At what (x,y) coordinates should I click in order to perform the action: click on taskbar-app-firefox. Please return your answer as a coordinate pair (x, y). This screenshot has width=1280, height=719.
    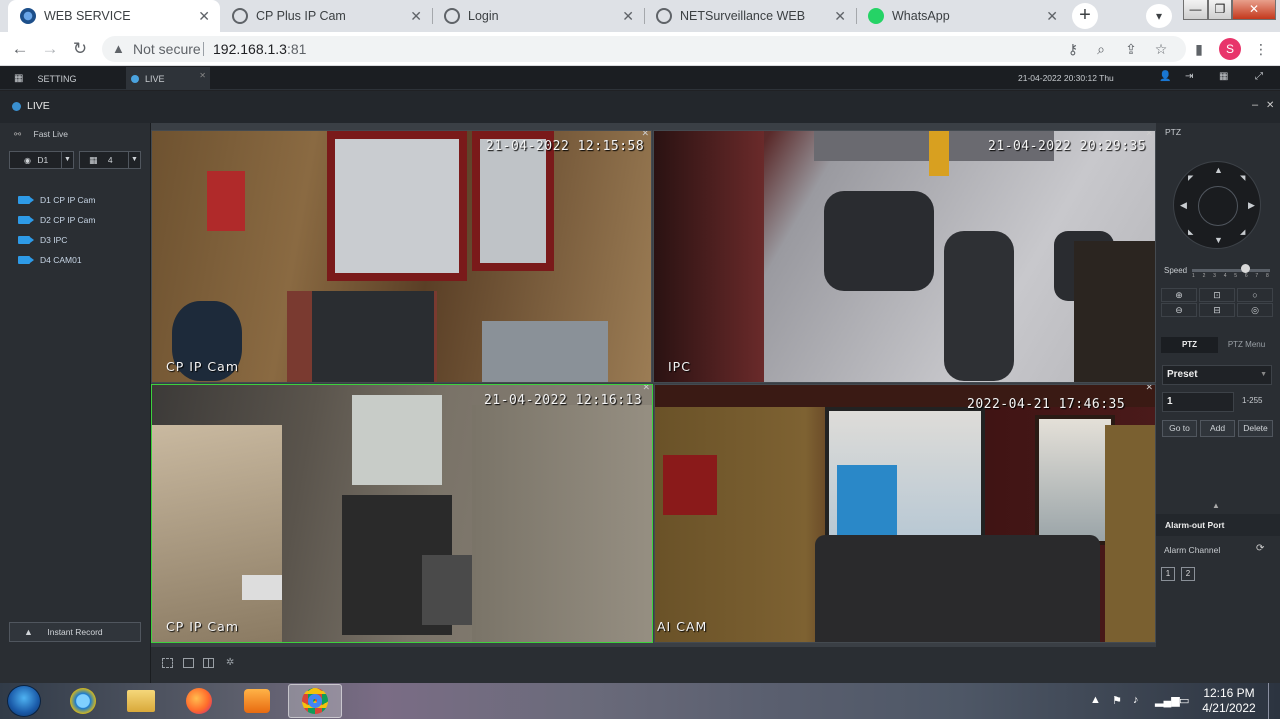
    Looking at the image, I should click on (199, 701).